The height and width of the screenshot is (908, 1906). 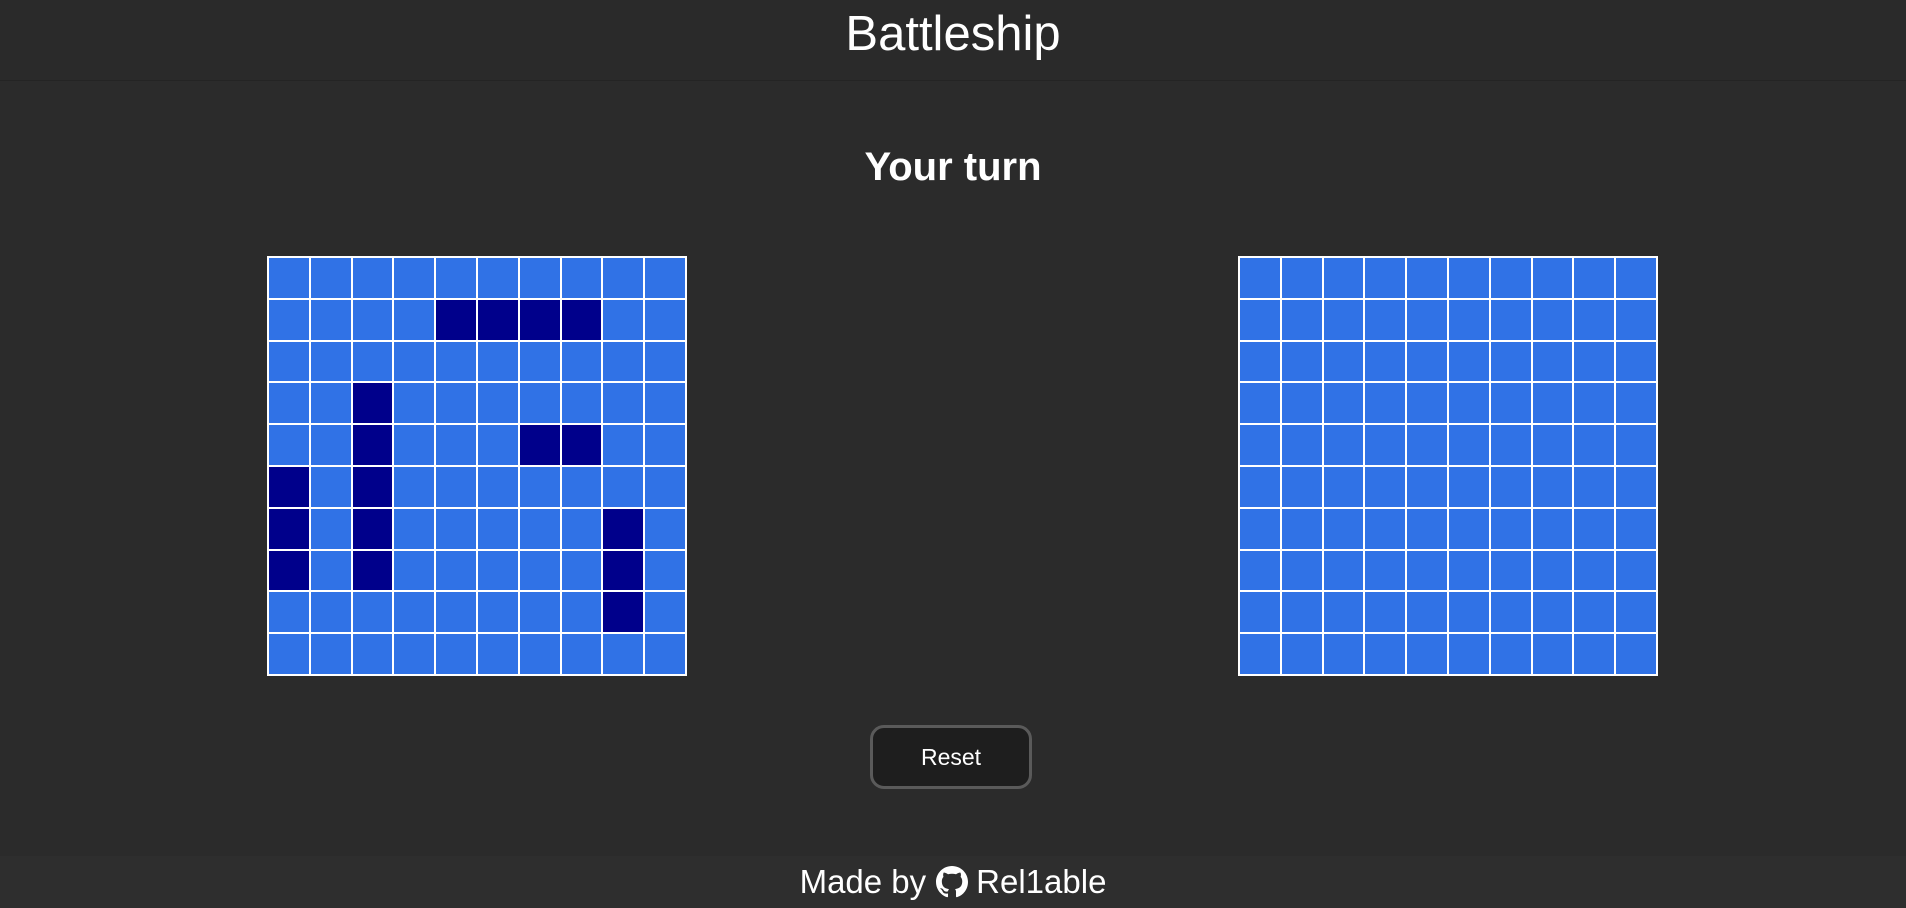 What do you see at coordinates (1021, 882) in the screenshot?
I see `author-link: Rel1able` at bounding box center [1021, 882].